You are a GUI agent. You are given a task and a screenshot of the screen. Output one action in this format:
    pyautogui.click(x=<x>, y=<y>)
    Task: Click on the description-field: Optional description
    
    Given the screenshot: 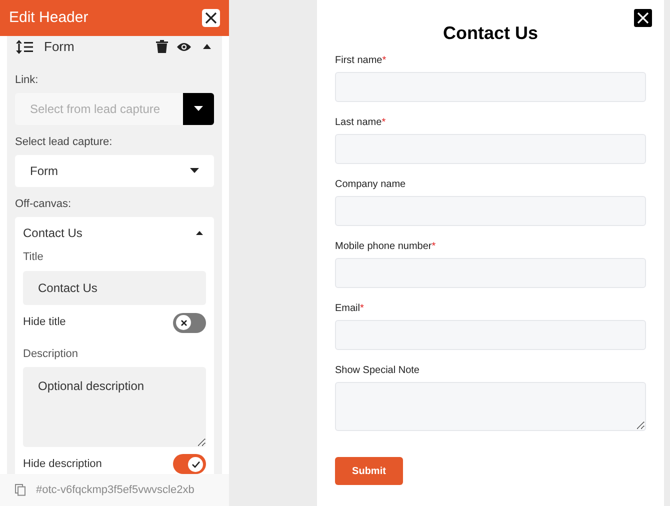 What is the action you would take?
    pyautogui.click(x=114, y=407)
    